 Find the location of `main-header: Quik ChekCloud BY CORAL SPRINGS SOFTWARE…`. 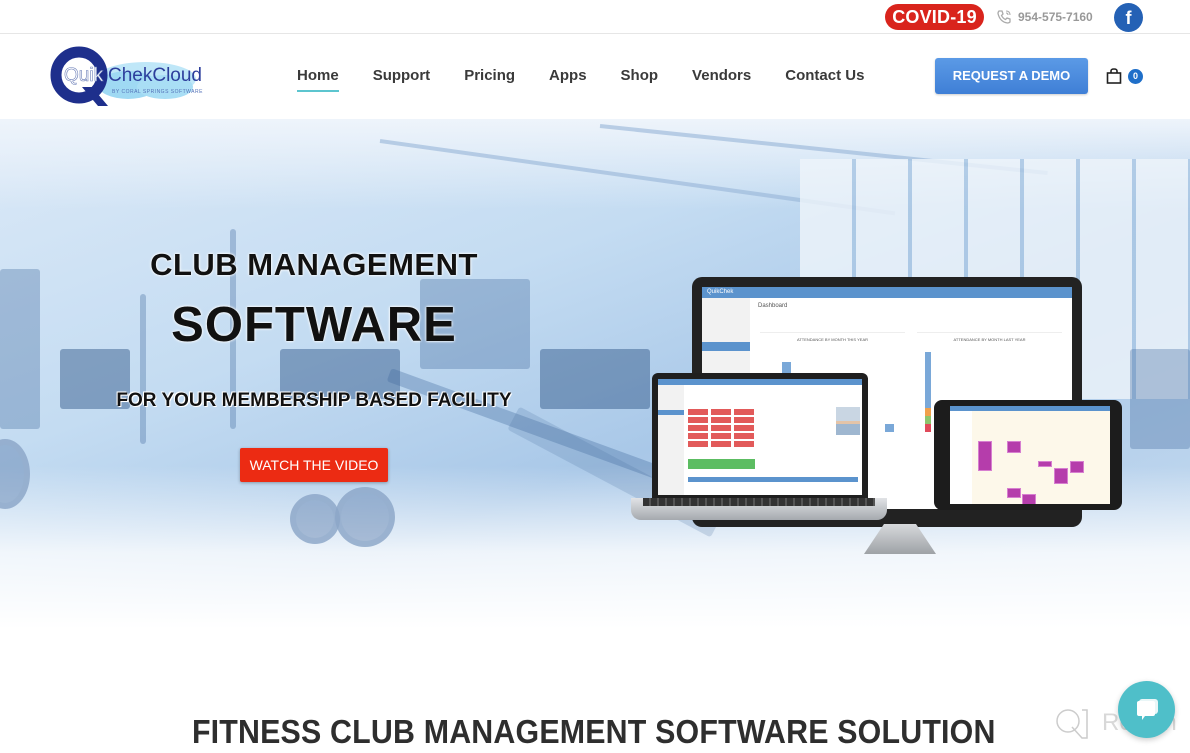

main-header: Quik ChekCloud BY CORAL SPRINGS SOFTWARE… is located at coordinates (595, 77).